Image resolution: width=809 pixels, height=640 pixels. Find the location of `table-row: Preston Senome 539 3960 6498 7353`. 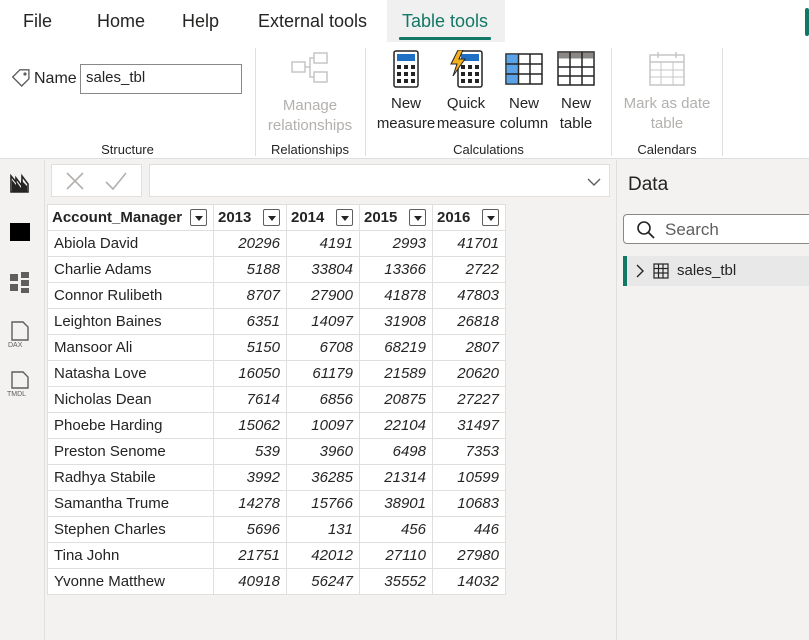

table-row: Preston Senome 539 3960 6498 7353 is located at coordinates (276, 451).